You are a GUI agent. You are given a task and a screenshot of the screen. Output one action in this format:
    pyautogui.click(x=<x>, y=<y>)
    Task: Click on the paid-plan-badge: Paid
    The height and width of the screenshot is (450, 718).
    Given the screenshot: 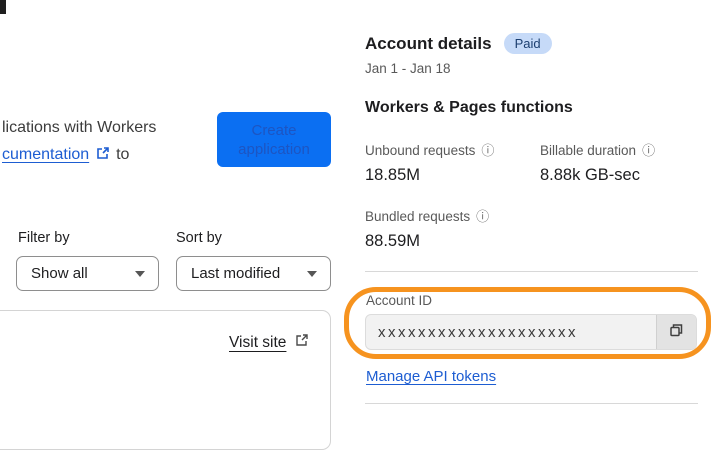 What is the action you would take?
    pyautogui.click(x=527, y=43)
    